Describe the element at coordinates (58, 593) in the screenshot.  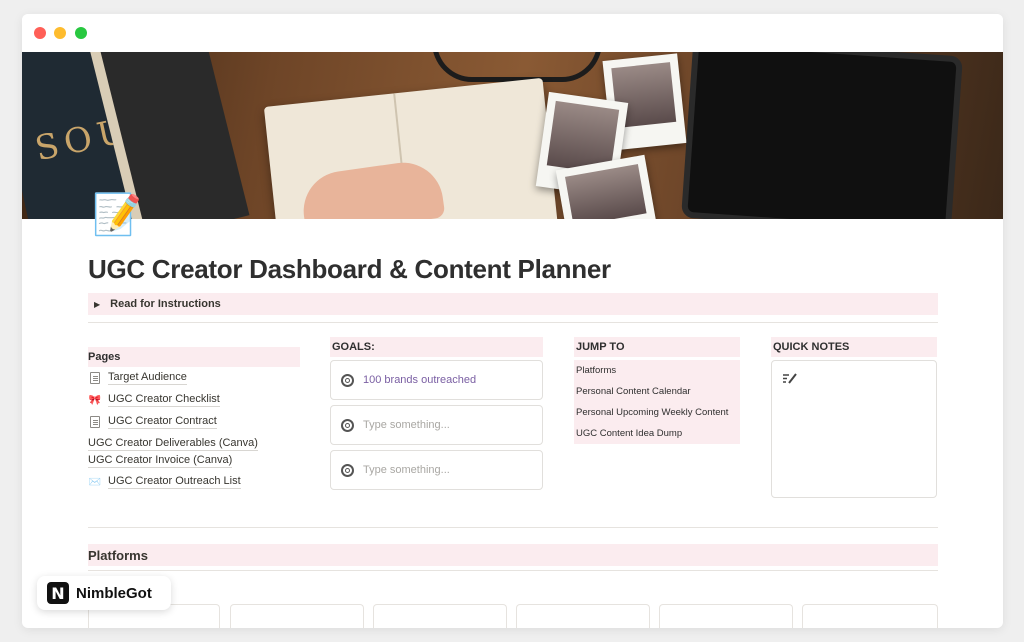
I see `brand-logo-icon: N` at that location.